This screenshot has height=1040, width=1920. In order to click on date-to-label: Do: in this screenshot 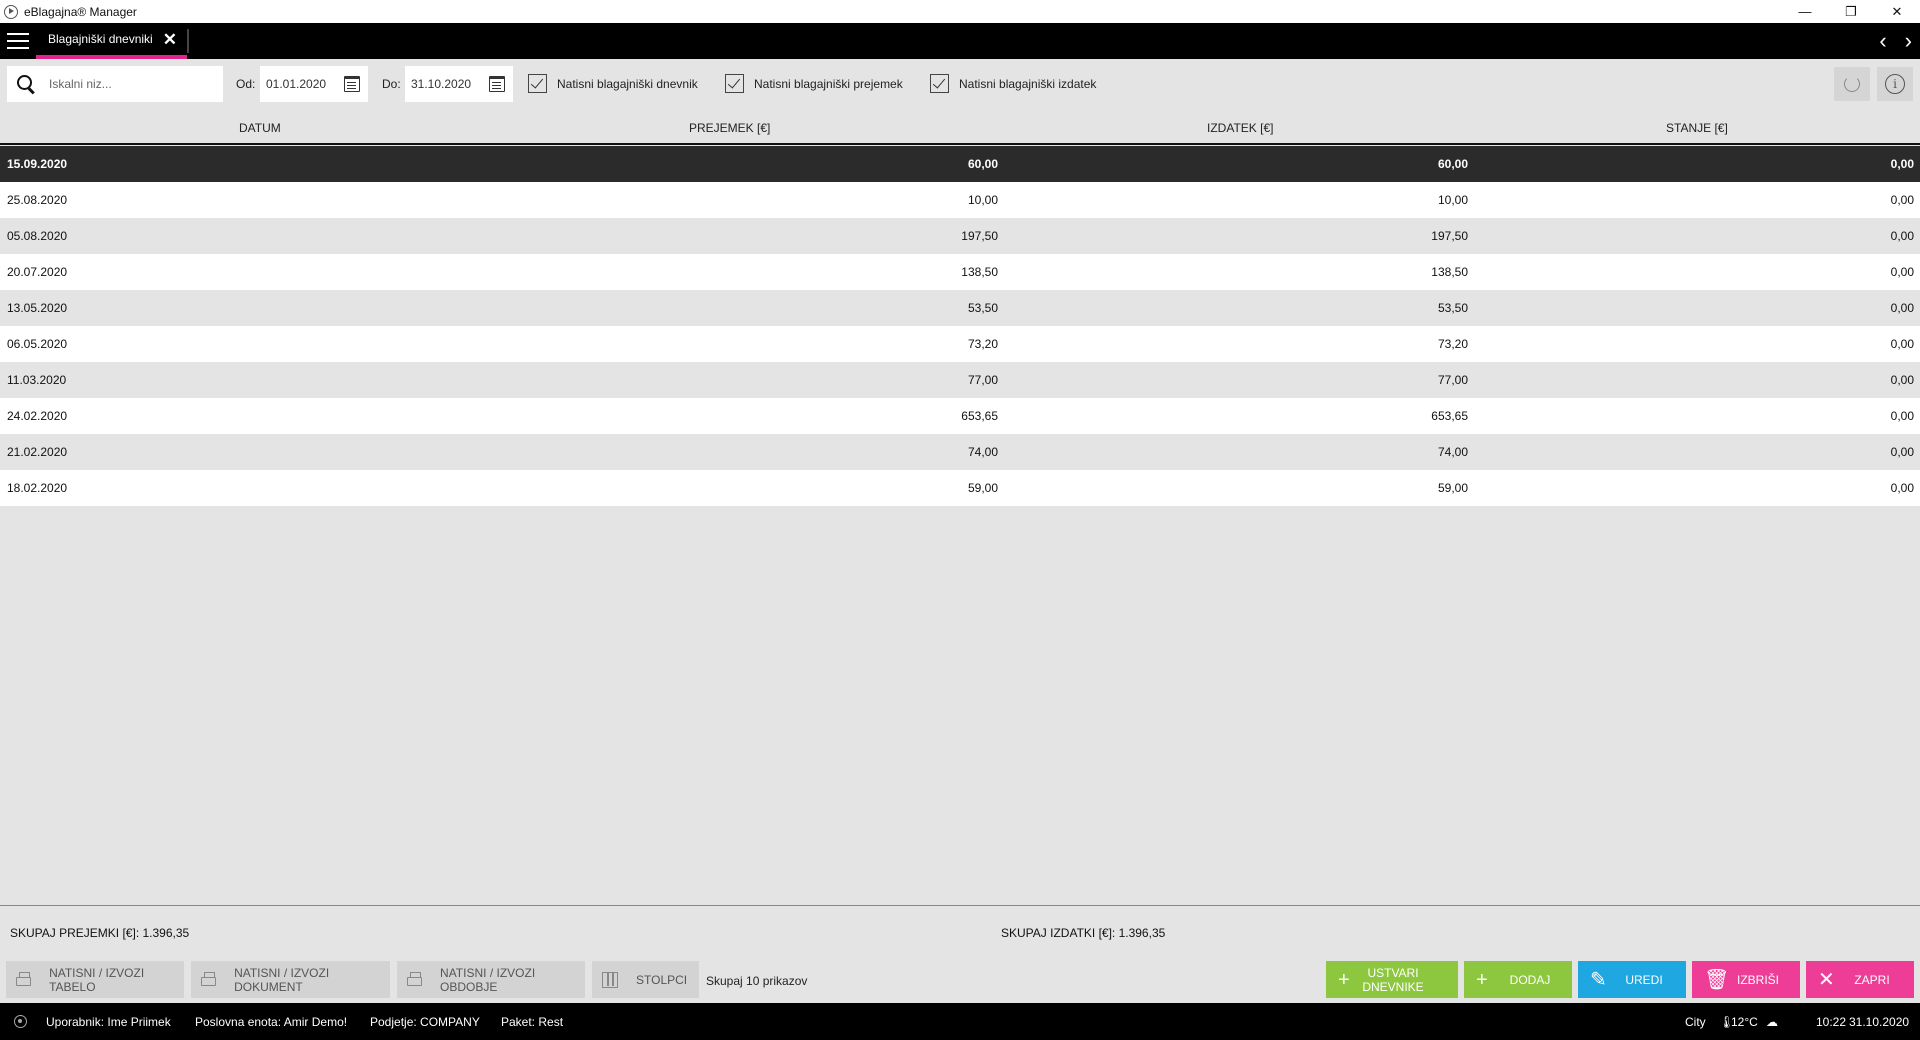, I will do `click(391, 84)`.